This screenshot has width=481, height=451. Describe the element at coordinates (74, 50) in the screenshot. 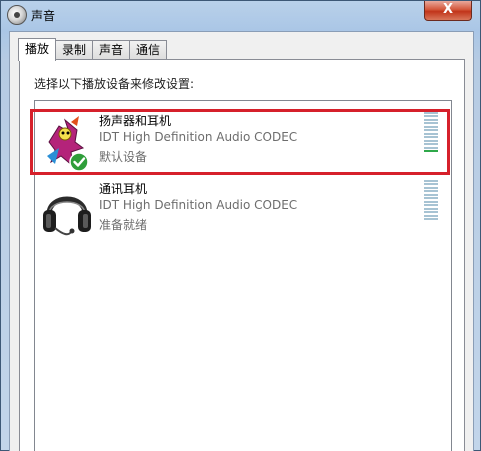

I see `tab-recording: 录制` at that location.